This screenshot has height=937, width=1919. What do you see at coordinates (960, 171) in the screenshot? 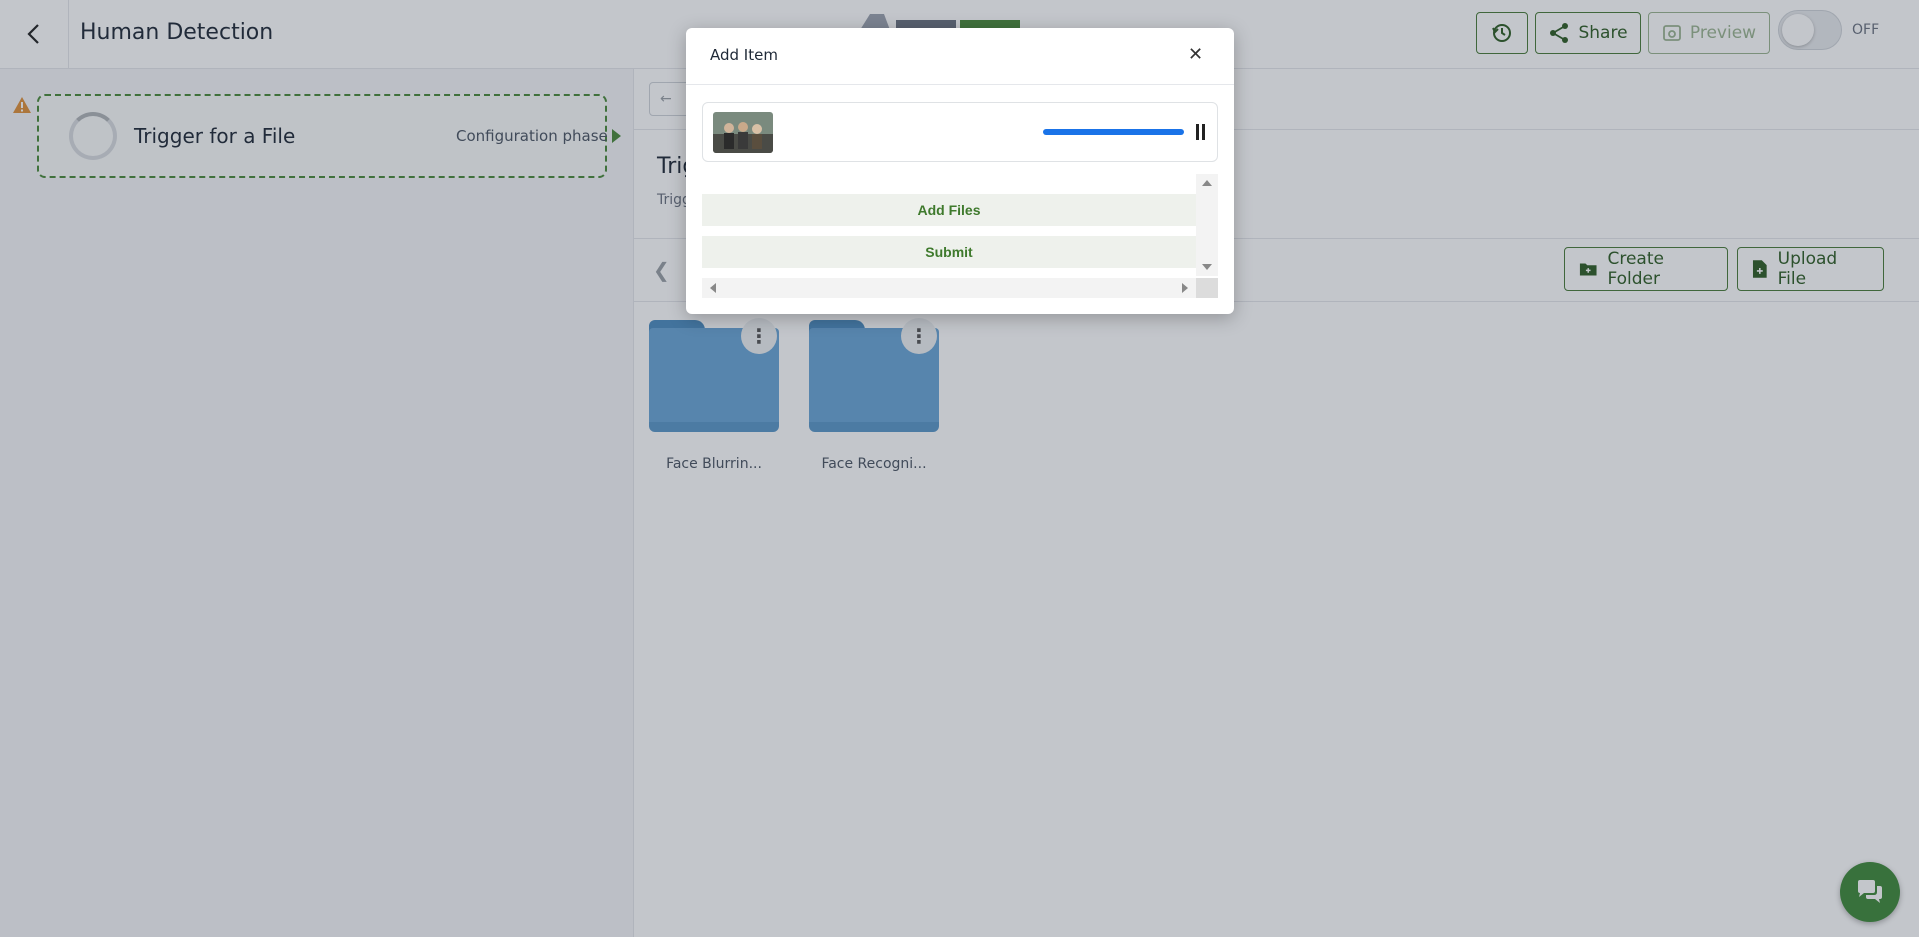
I see `add-item-modal` at bounding box center [960, 171].